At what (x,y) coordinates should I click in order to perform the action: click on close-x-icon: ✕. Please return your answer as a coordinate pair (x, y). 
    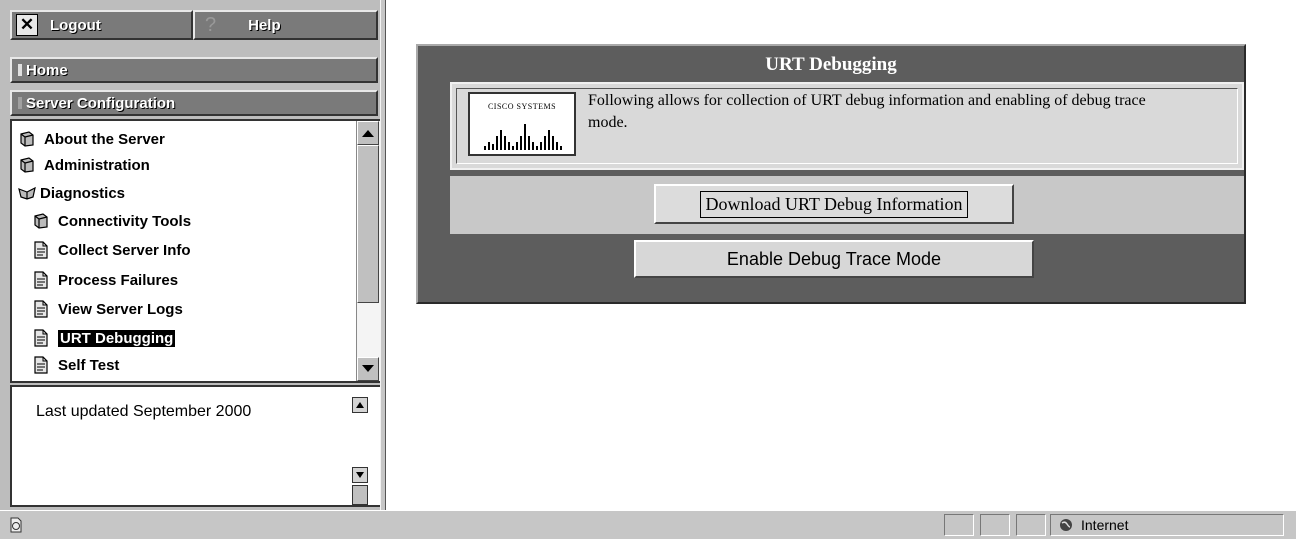
    Looking at the image, I should click on (27, 25).